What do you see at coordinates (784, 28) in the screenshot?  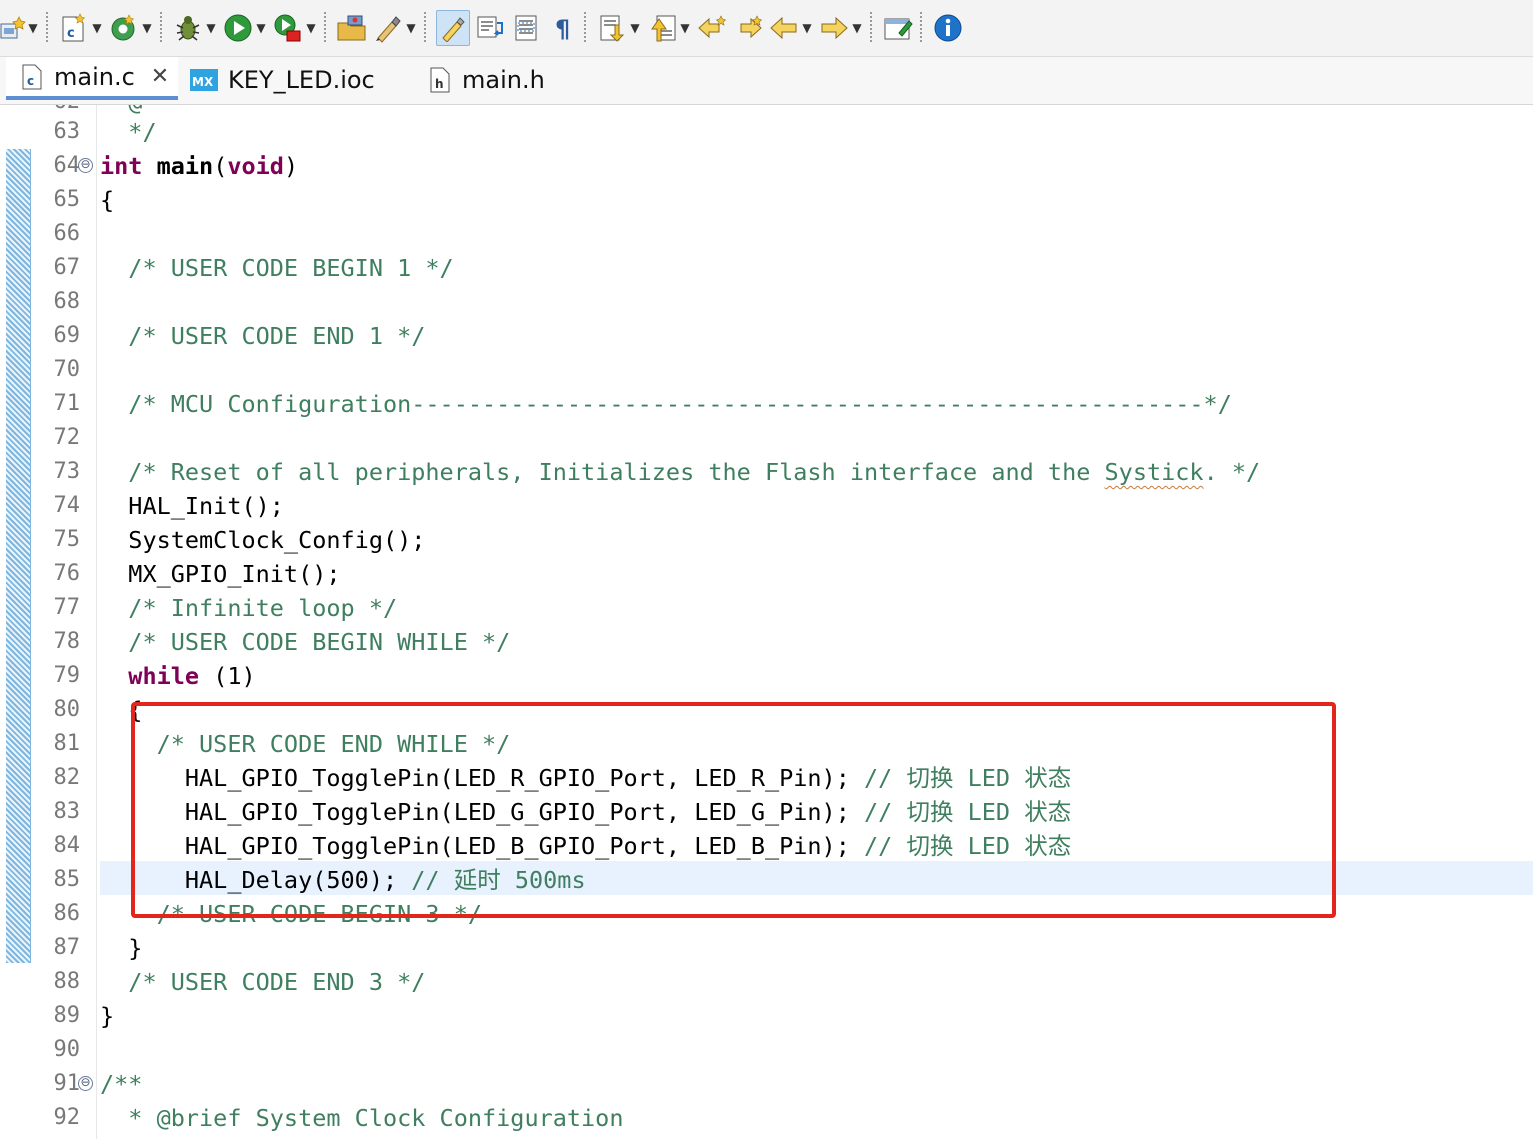 I see `back-icon` at bounding box center [784, 28].